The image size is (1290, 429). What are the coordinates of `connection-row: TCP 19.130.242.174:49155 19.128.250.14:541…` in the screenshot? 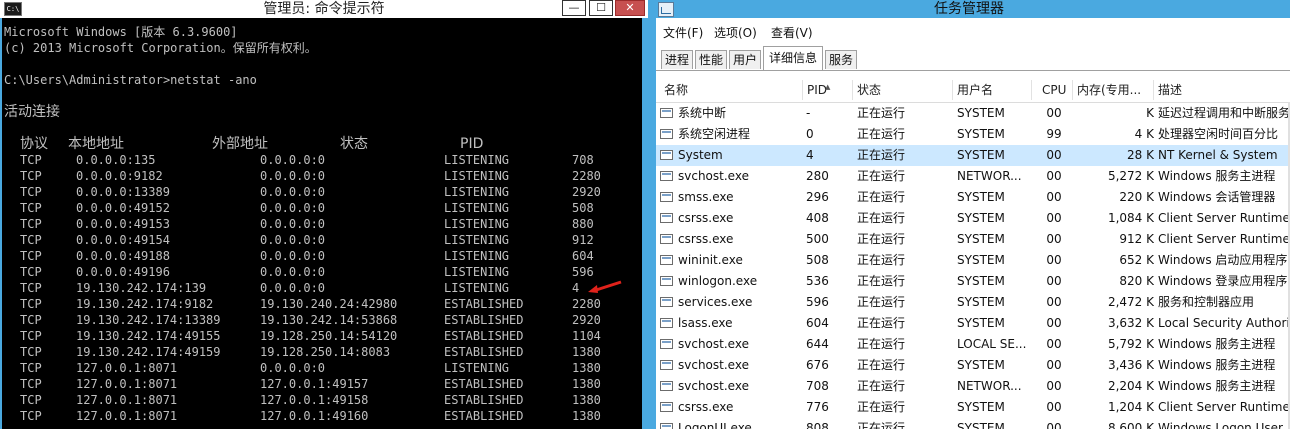 It's located at (319, 336).